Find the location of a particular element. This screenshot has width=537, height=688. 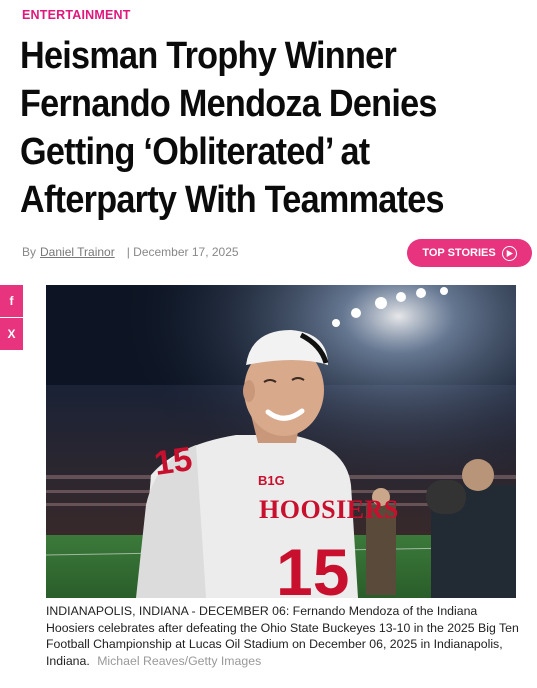

jersey-team-name: HOOSIERS is located at coordinates (329, 509).